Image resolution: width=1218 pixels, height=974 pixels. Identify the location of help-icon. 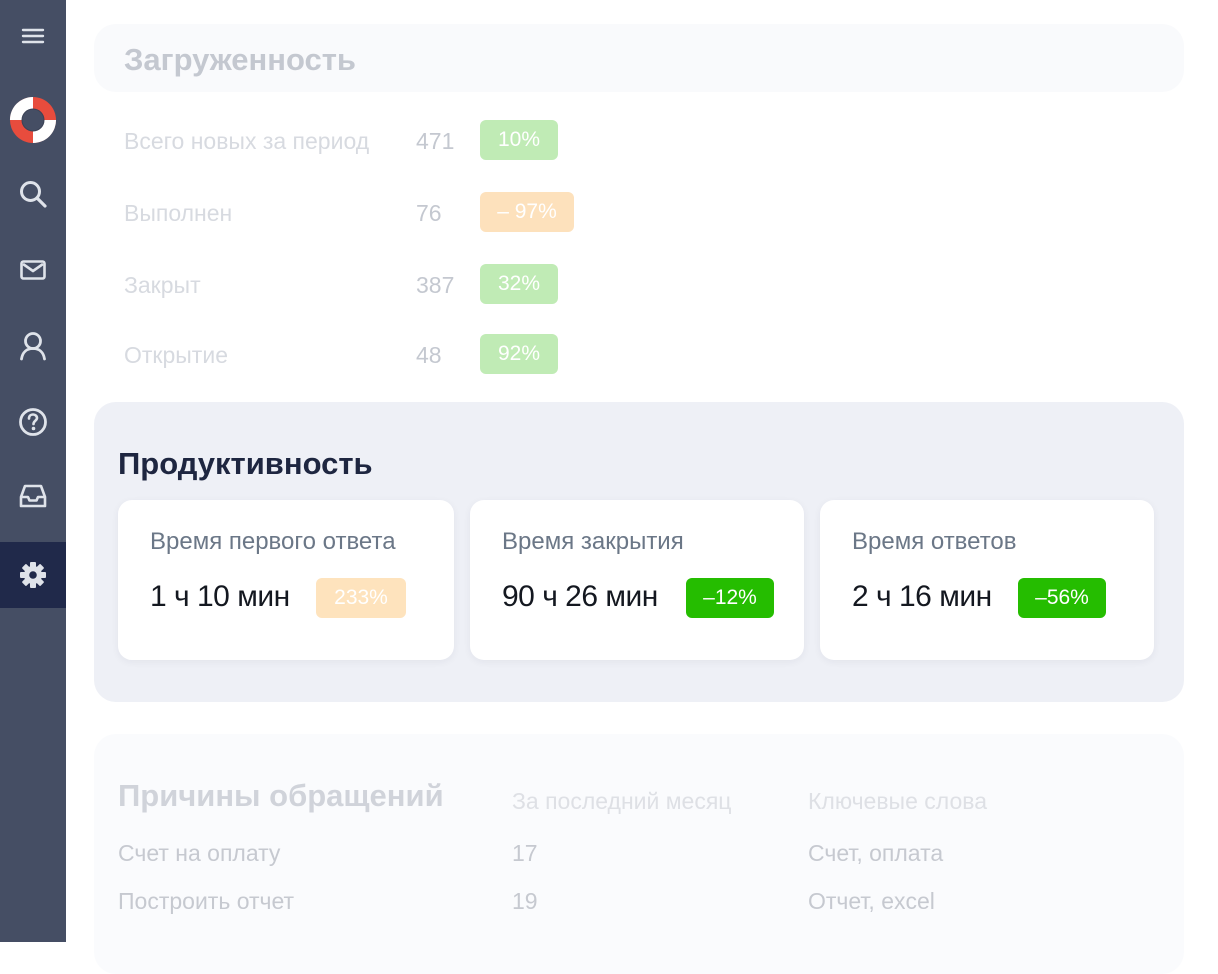
(33, 422).